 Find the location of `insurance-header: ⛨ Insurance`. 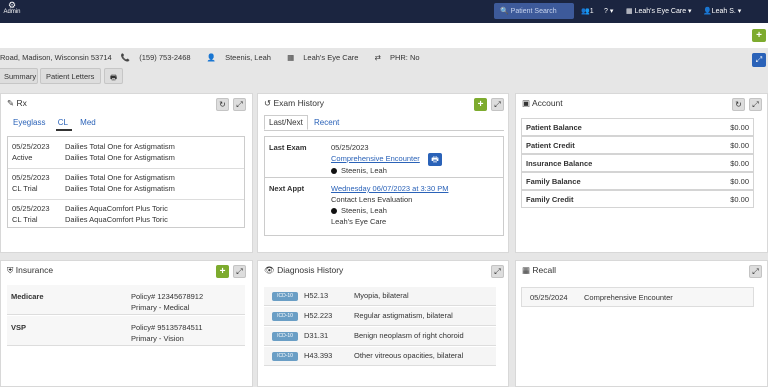

insurance-header: ⛨ Insurance is located at coordinates (126, 270).